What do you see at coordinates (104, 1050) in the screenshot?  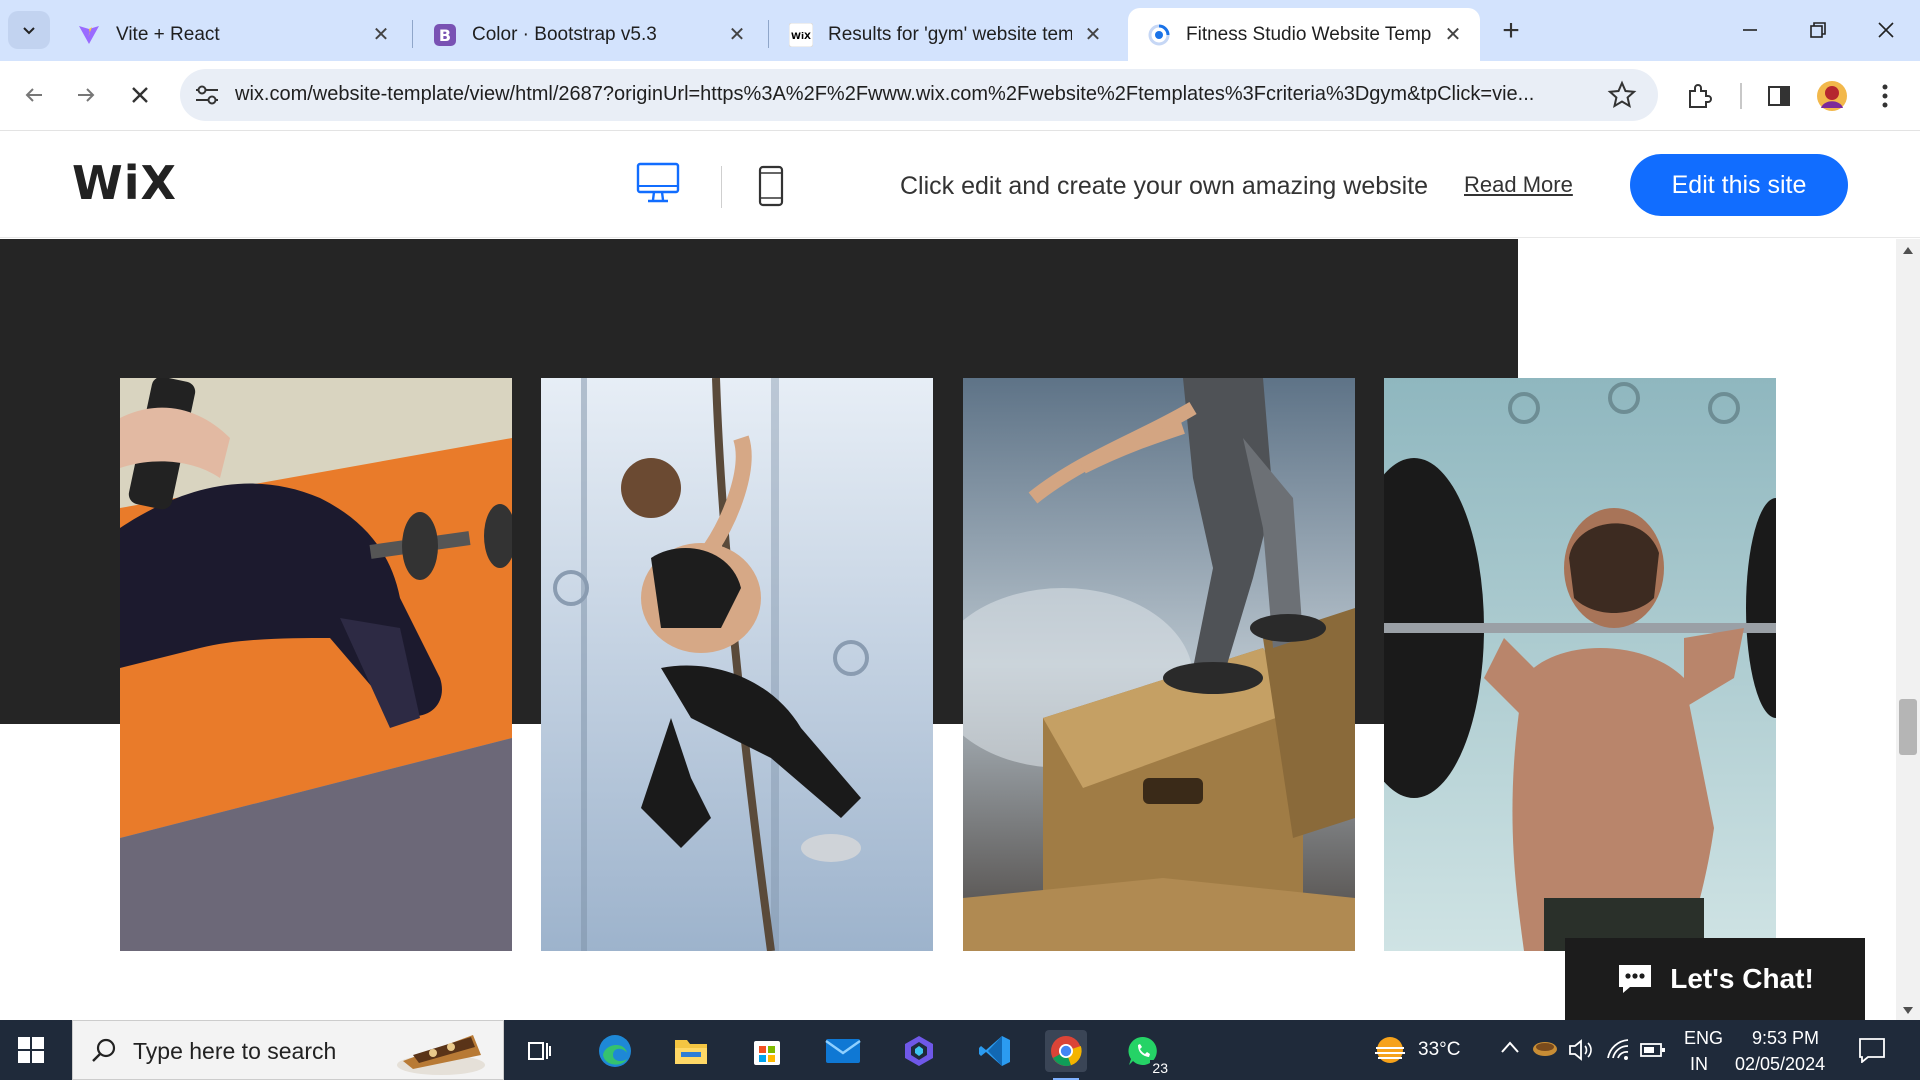 I see `search-icon` at bounding box center [104, 1050].